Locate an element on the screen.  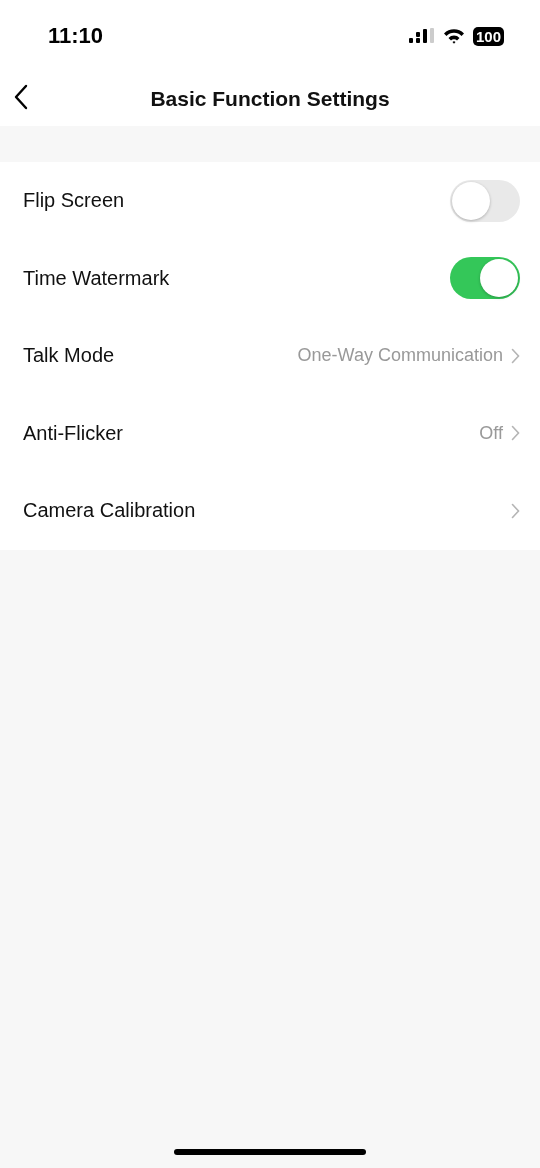
setting-label: Anti-Flicker is located at coordinates (73, 433).